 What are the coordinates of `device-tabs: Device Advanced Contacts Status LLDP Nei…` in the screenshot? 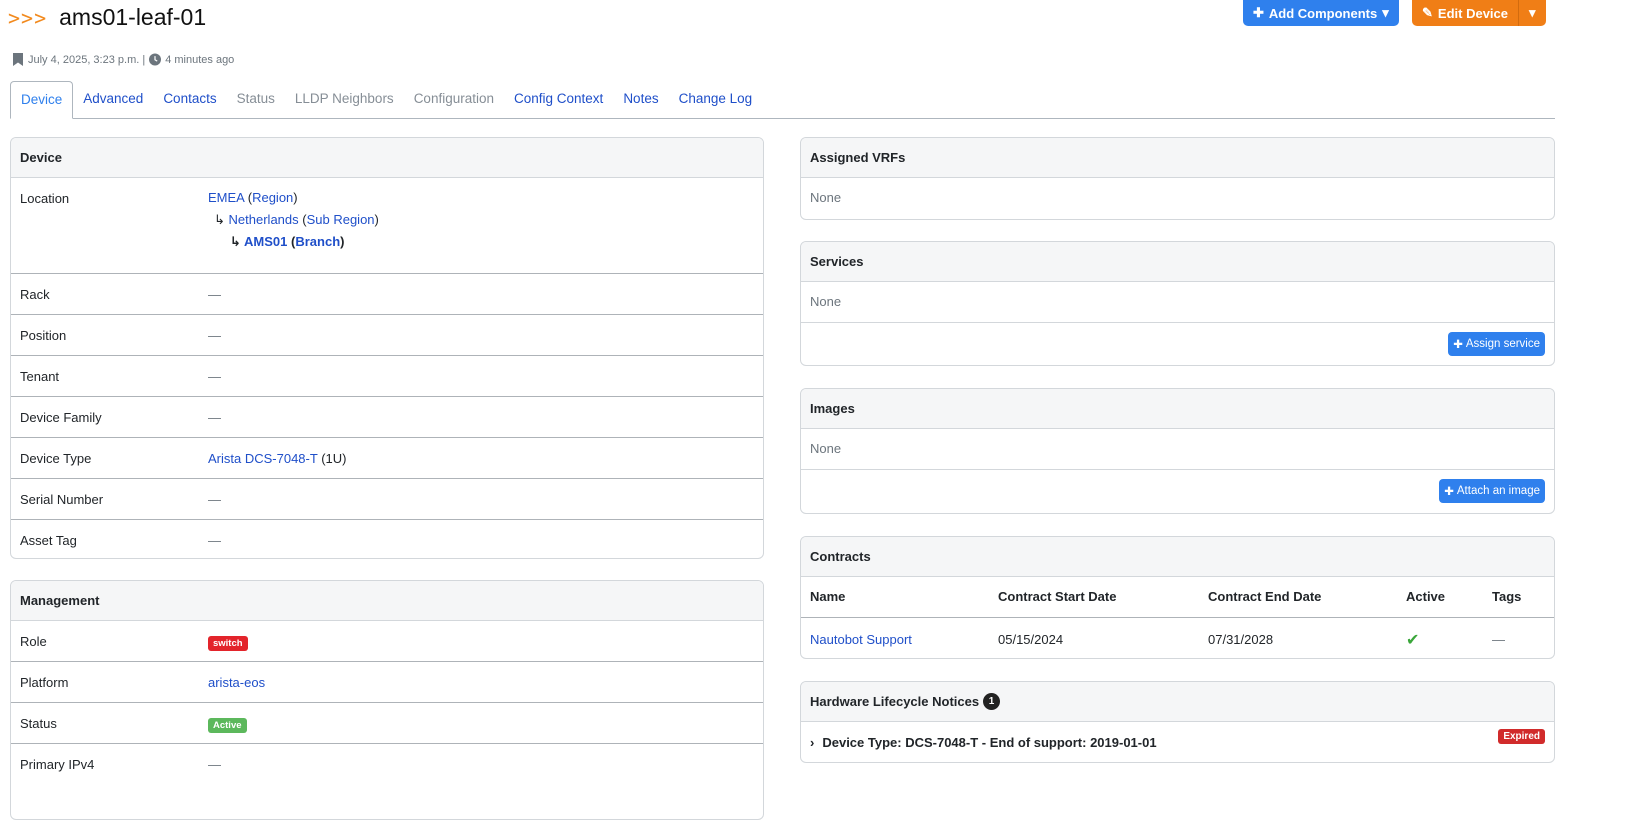 It's located at (782, 100).